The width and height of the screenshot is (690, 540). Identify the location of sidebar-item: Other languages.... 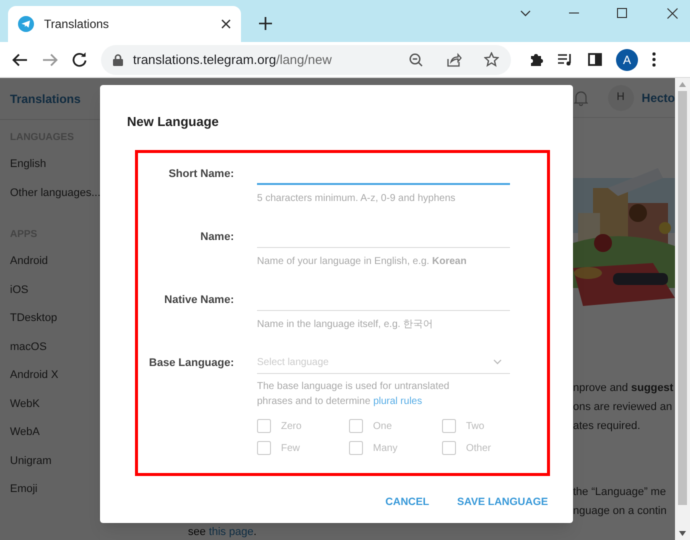
(55, 192).